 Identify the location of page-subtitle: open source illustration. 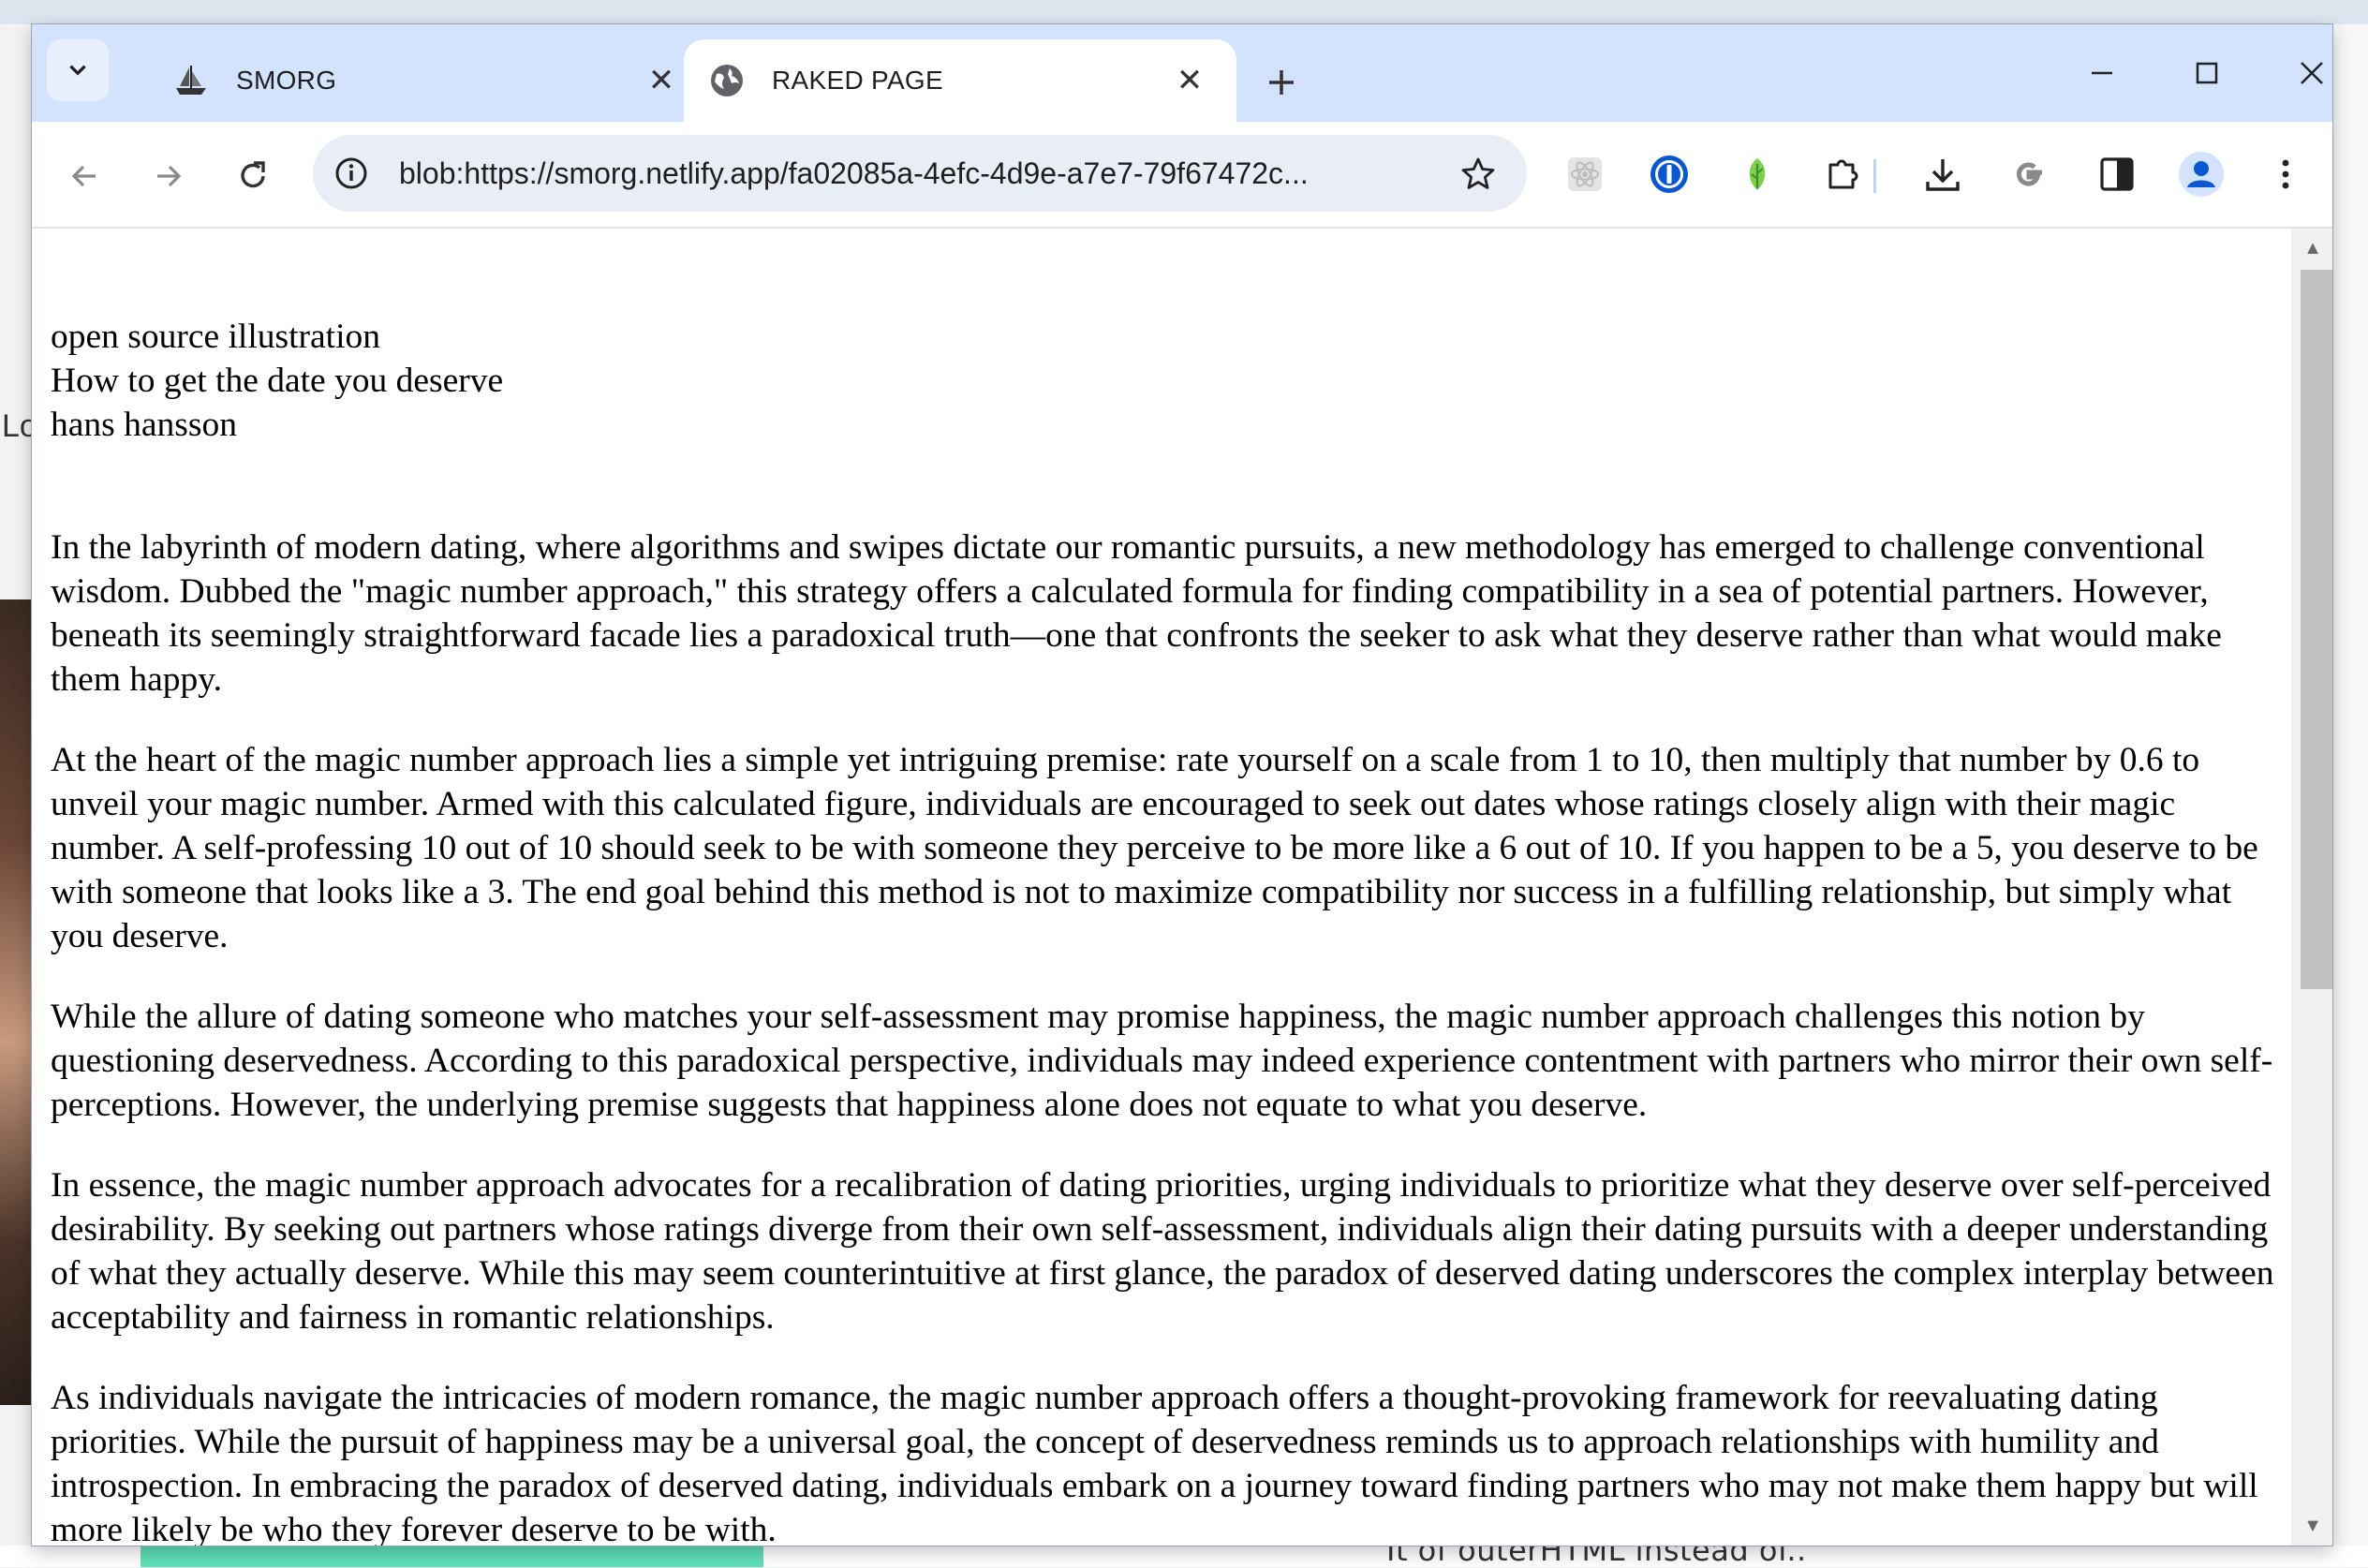
(216, 337).